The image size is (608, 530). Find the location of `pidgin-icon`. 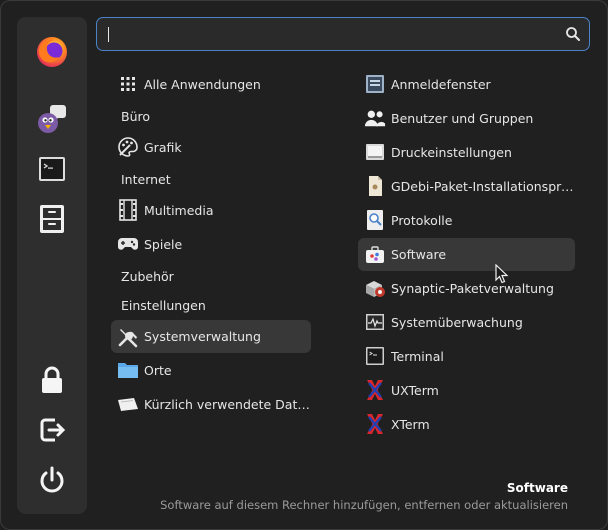

pidgin-icon is located at coordinates (52, 119).